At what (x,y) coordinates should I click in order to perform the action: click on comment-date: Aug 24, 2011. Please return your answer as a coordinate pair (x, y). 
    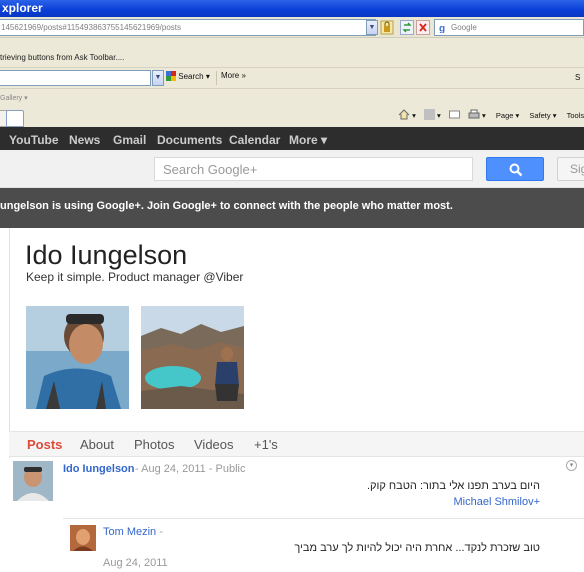
    Looking at the image, I should click on (135, 563).